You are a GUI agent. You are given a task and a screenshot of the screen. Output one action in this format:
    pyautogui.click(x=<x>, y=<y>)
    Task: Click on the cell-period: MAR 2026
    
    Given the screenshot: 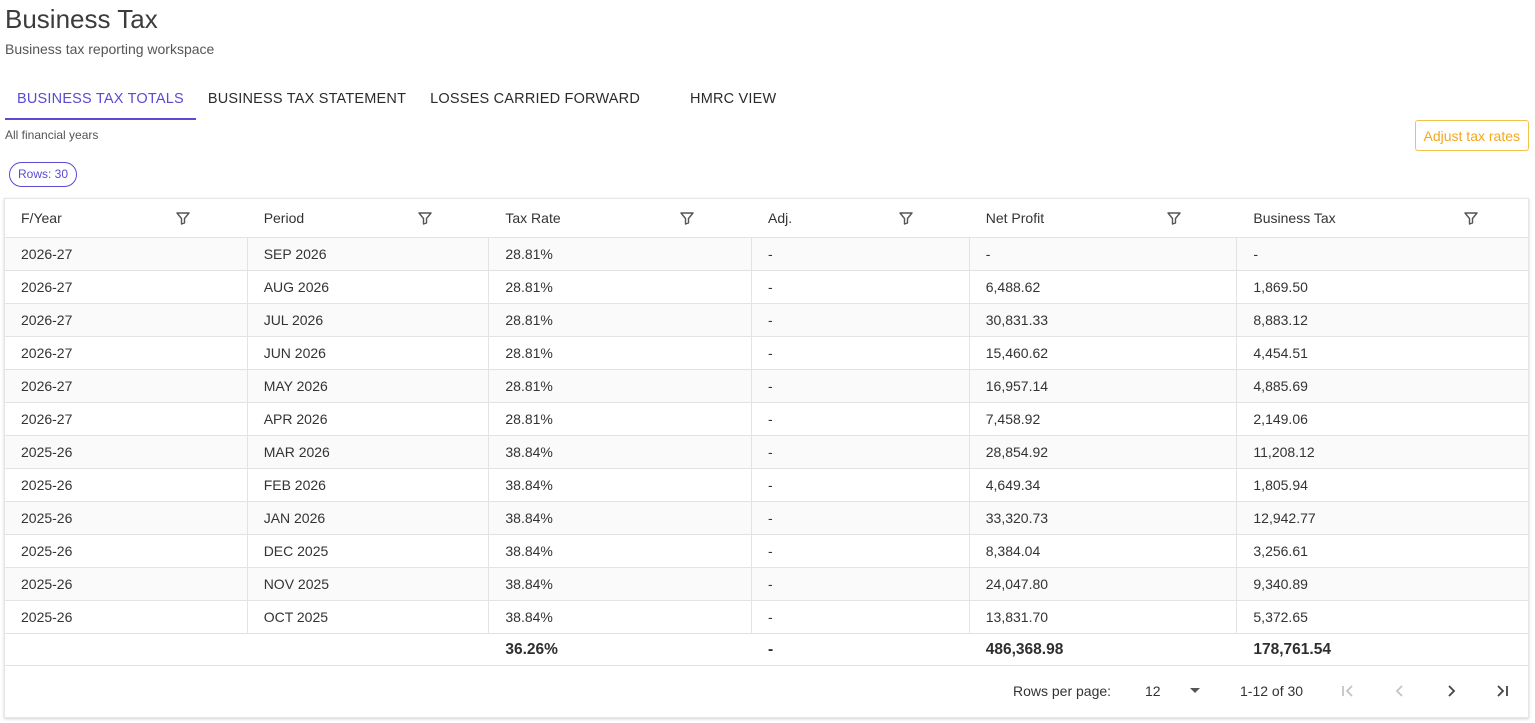 What is the action you would take?
    pyautogui.click(x=369, y=452)
    